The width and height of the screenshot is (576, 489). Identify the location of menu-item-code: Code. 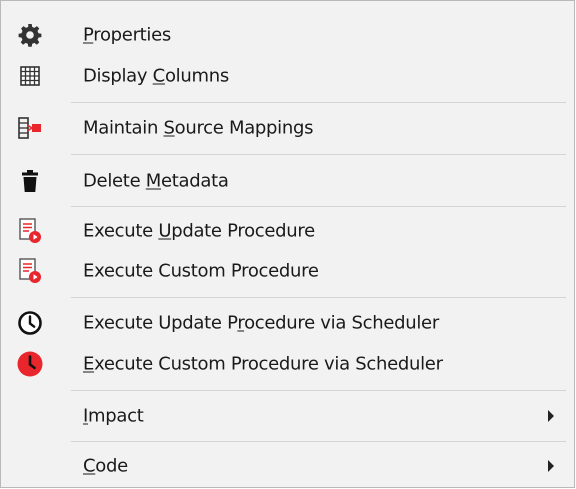
(287, 466).